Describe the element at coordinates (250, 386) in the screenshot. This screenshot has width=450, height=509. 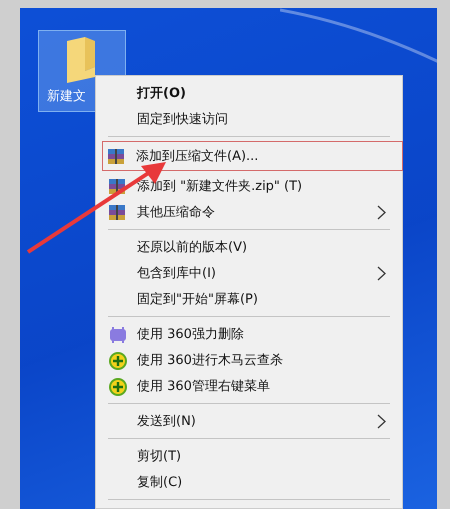
I see `menu-item: 使用 360管理右键菜单` at that location.